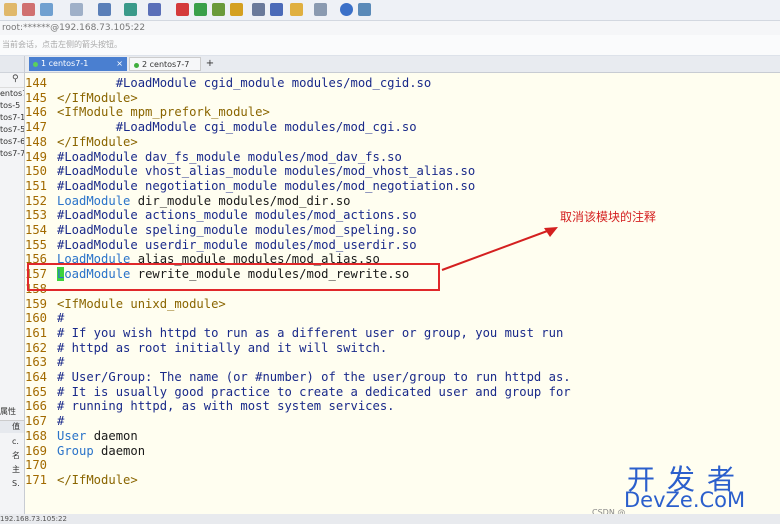 Image resolution: width=780 pixels, height=524 pixels. I want to click on code-line: 170, so click(41, 465).